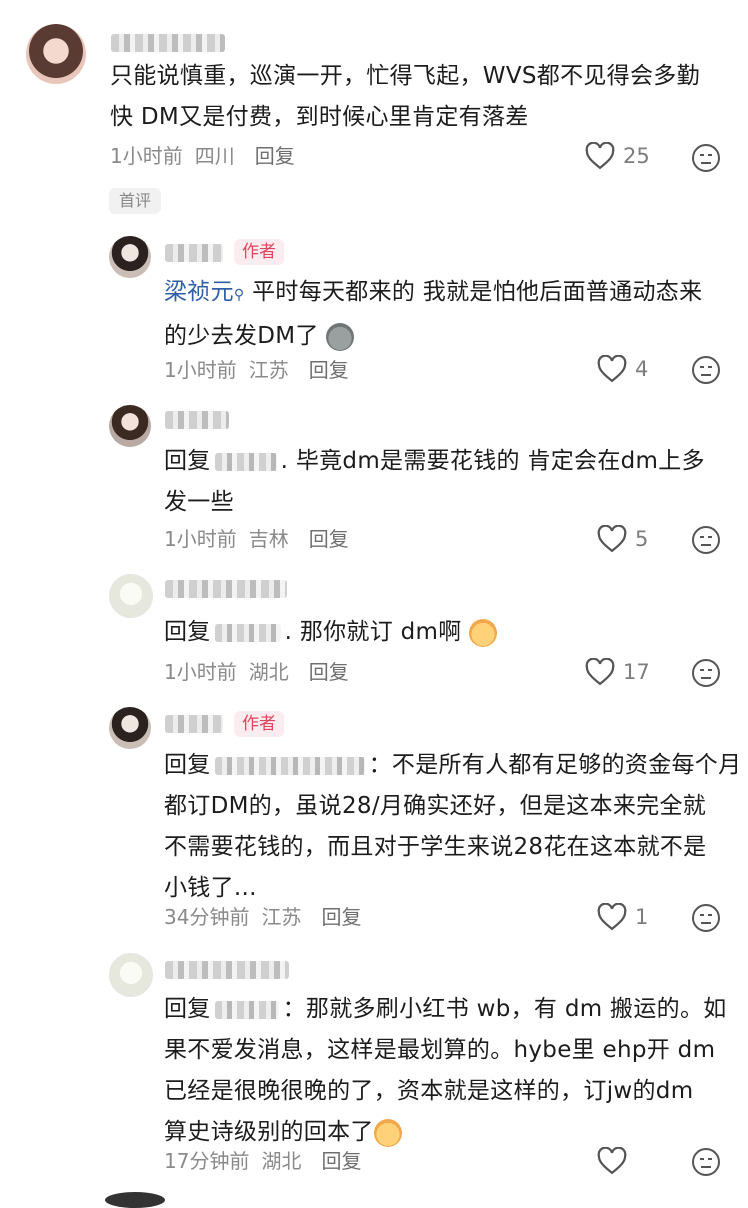 This screenshot has height=1208, width=748. I want to click on like-count: 17, so click(636, 672).